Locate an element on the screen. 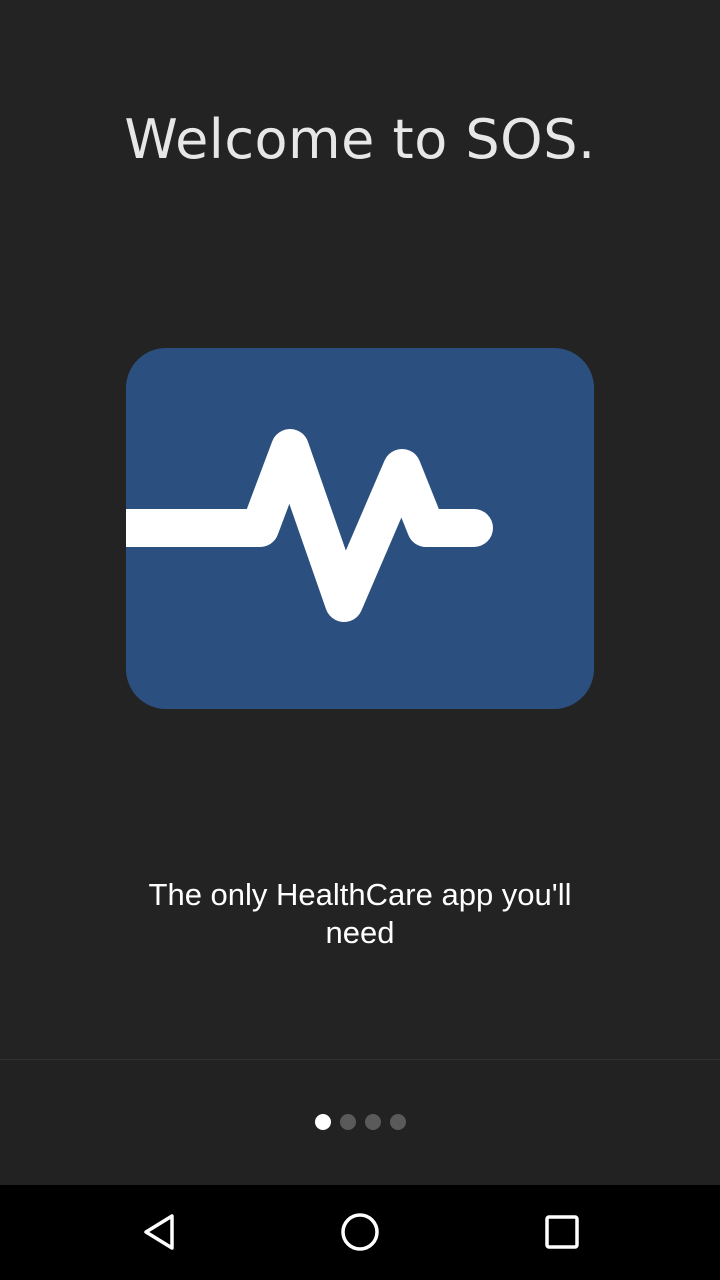 The height and width of the screenshot is (1280, 720). page-indicator is located at coordinates (360, 1122).